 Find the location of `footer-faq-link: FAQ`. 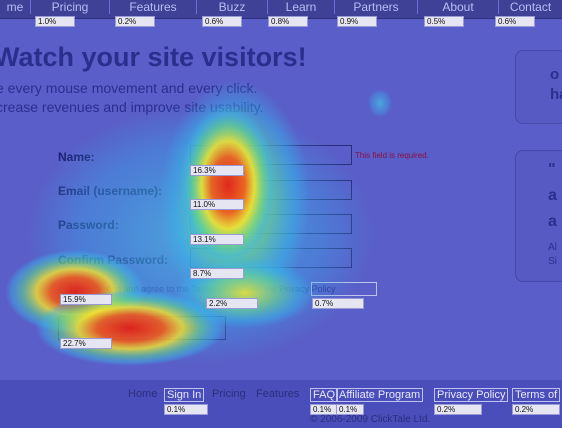

footer-faq-link: FAQ is located at coordinates (324, 395).